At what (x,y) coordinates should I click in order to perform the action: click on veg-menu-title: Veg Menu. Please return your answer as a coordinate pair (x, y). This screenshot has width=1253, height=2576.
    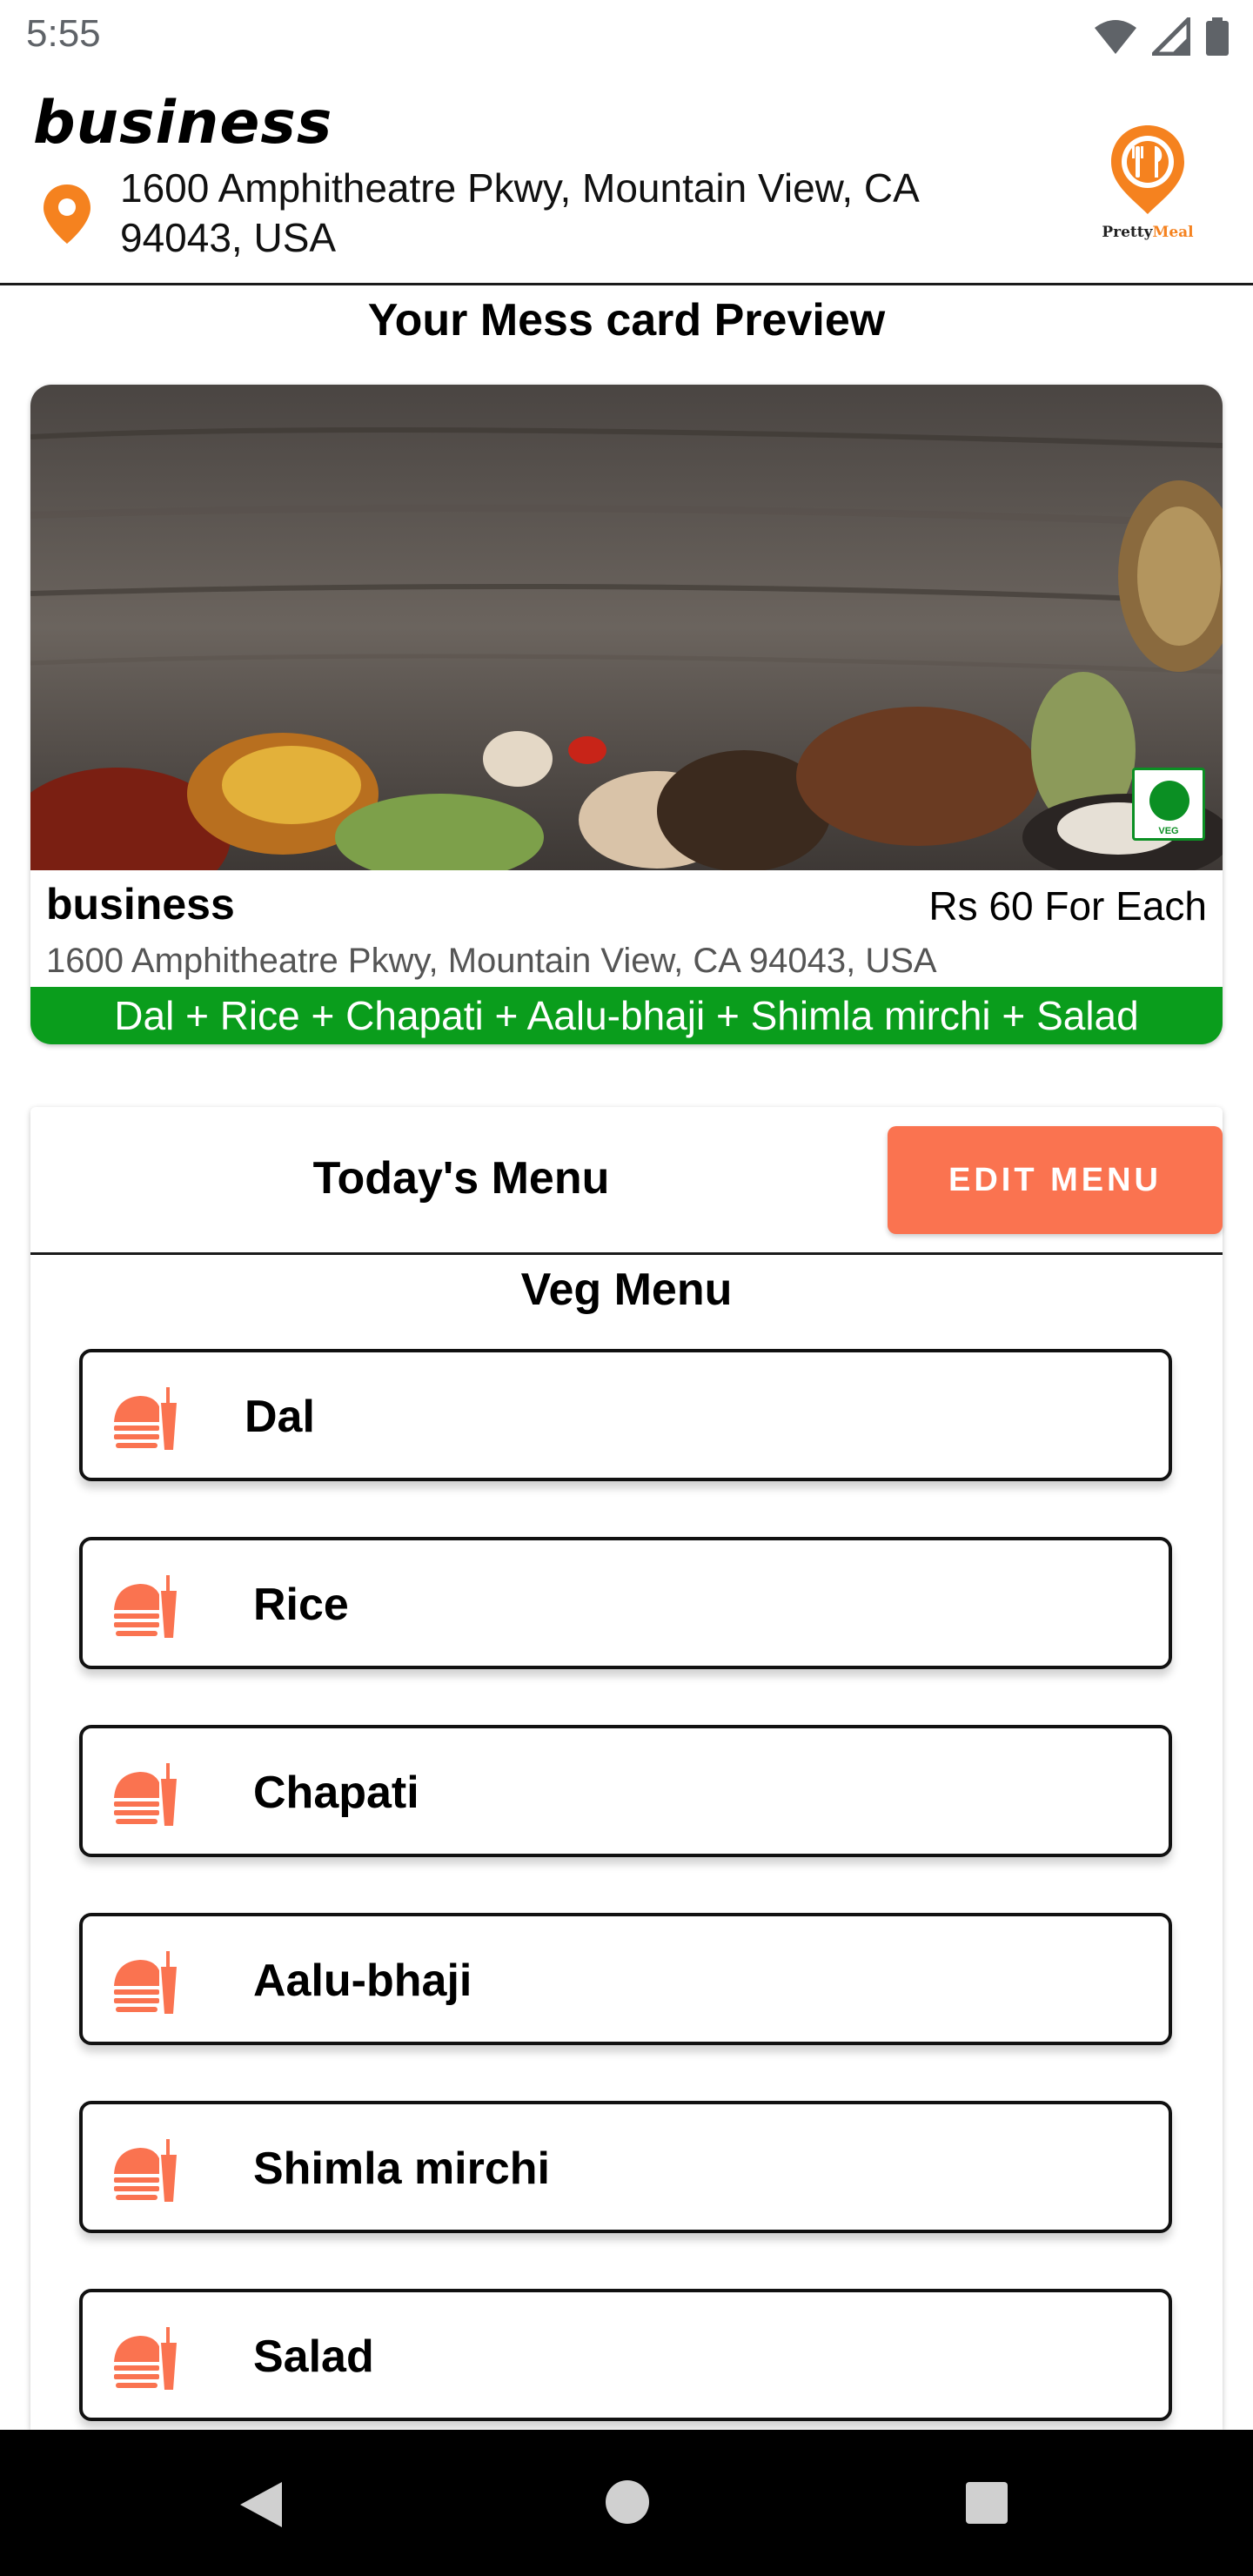
    Looking at the image, I should click on (626, 1290).